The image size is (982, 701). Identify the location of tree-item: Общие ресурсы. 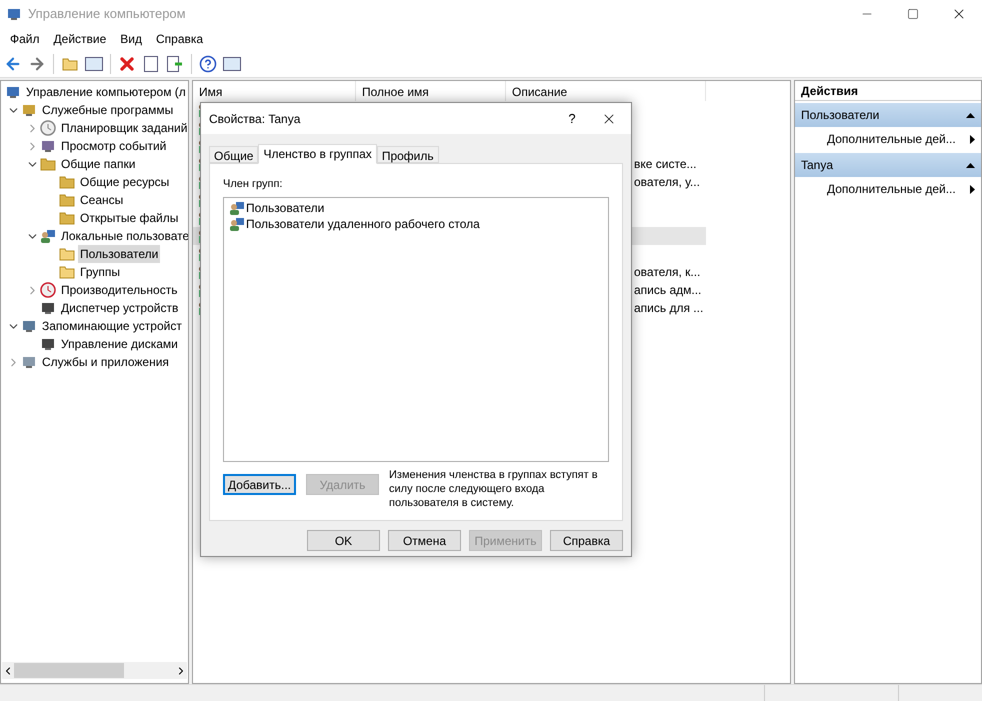
(125, 182).